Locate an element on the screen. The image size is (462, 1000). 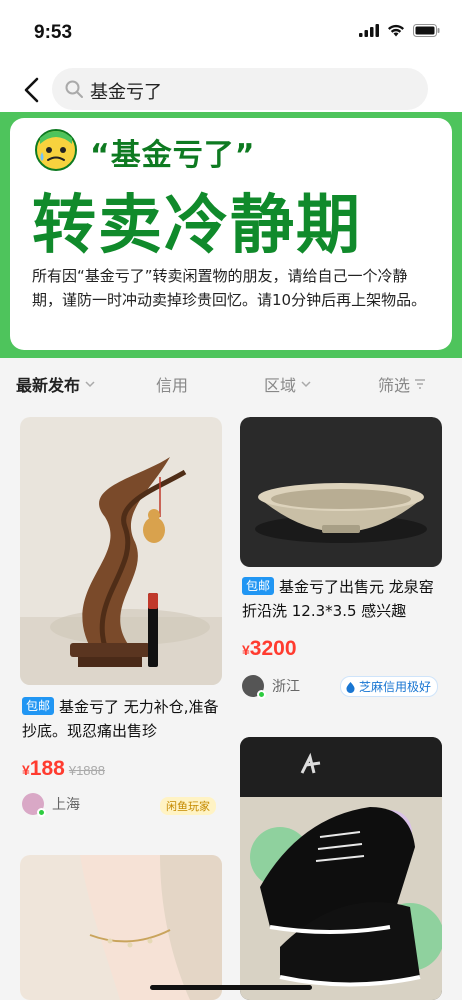
signal-icon is located at coordinates (369, 30).